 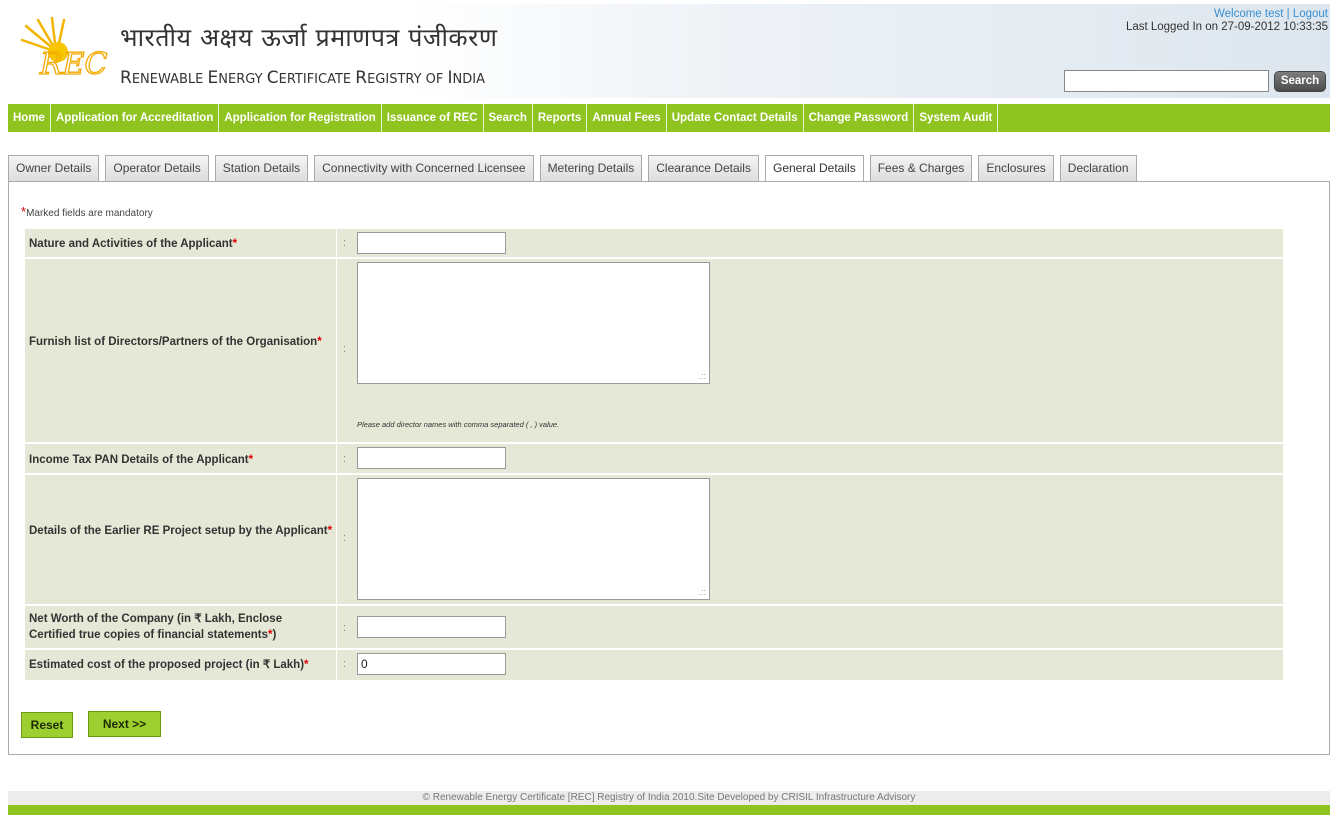 I want to click on estimated-cost-input: 0, so click(x=431, y=664).